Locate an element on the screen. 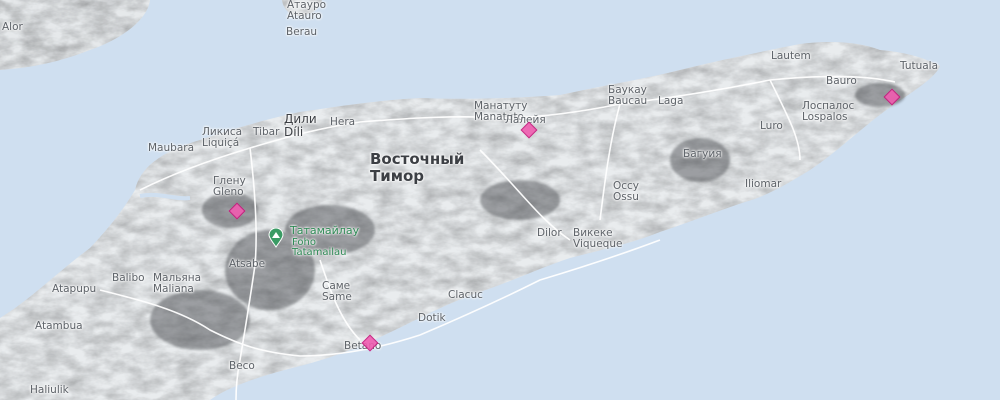 This screenshot has height=400, width=1000. place-berau: Berau is located at coordinates (301, 32).